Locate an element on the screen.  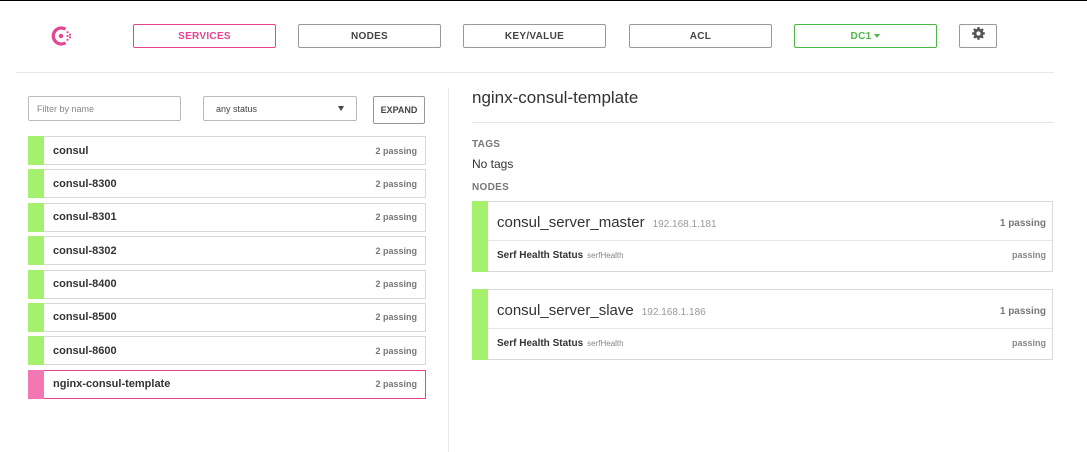
service-item-consul-8301: consul-8301 2 passing is located at coordinates (227, 217).